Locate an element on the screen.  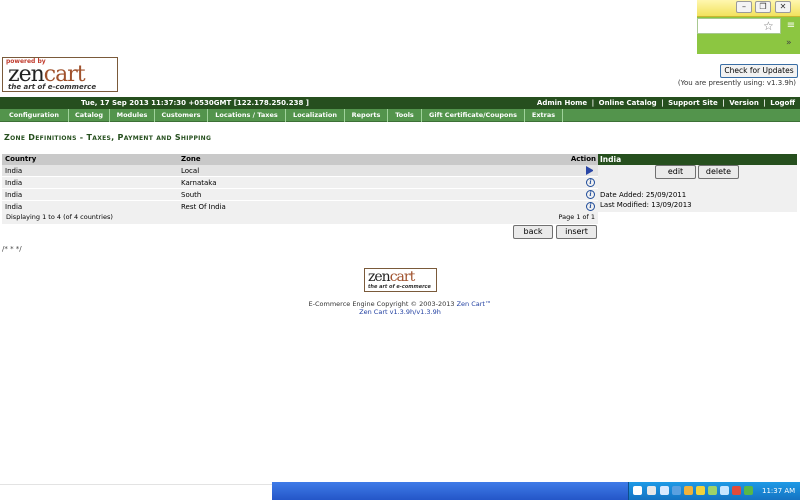
insert-button: insert is located at coordinates (576, 232).